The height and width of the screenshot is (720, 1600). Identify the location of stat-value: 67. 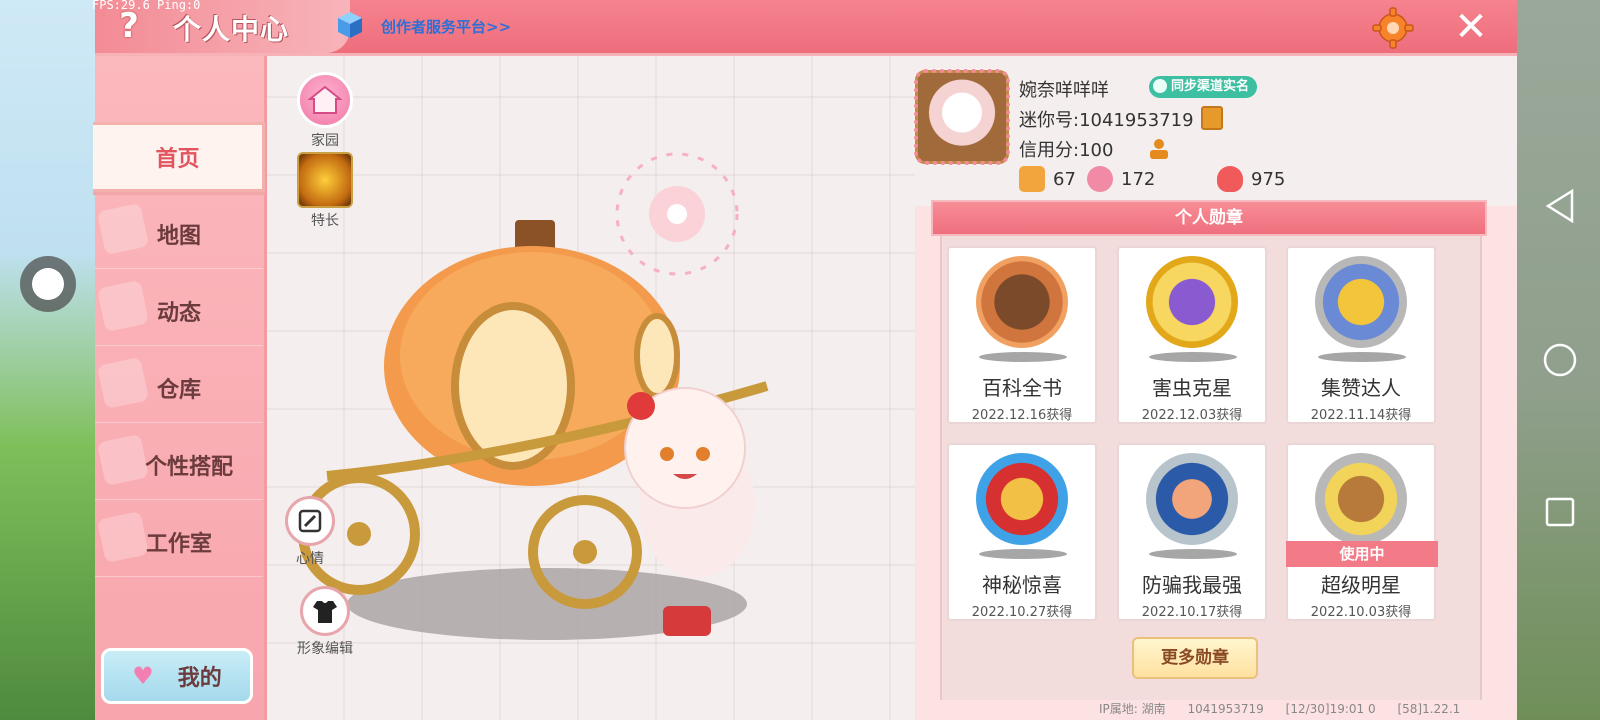
(1064, 179).